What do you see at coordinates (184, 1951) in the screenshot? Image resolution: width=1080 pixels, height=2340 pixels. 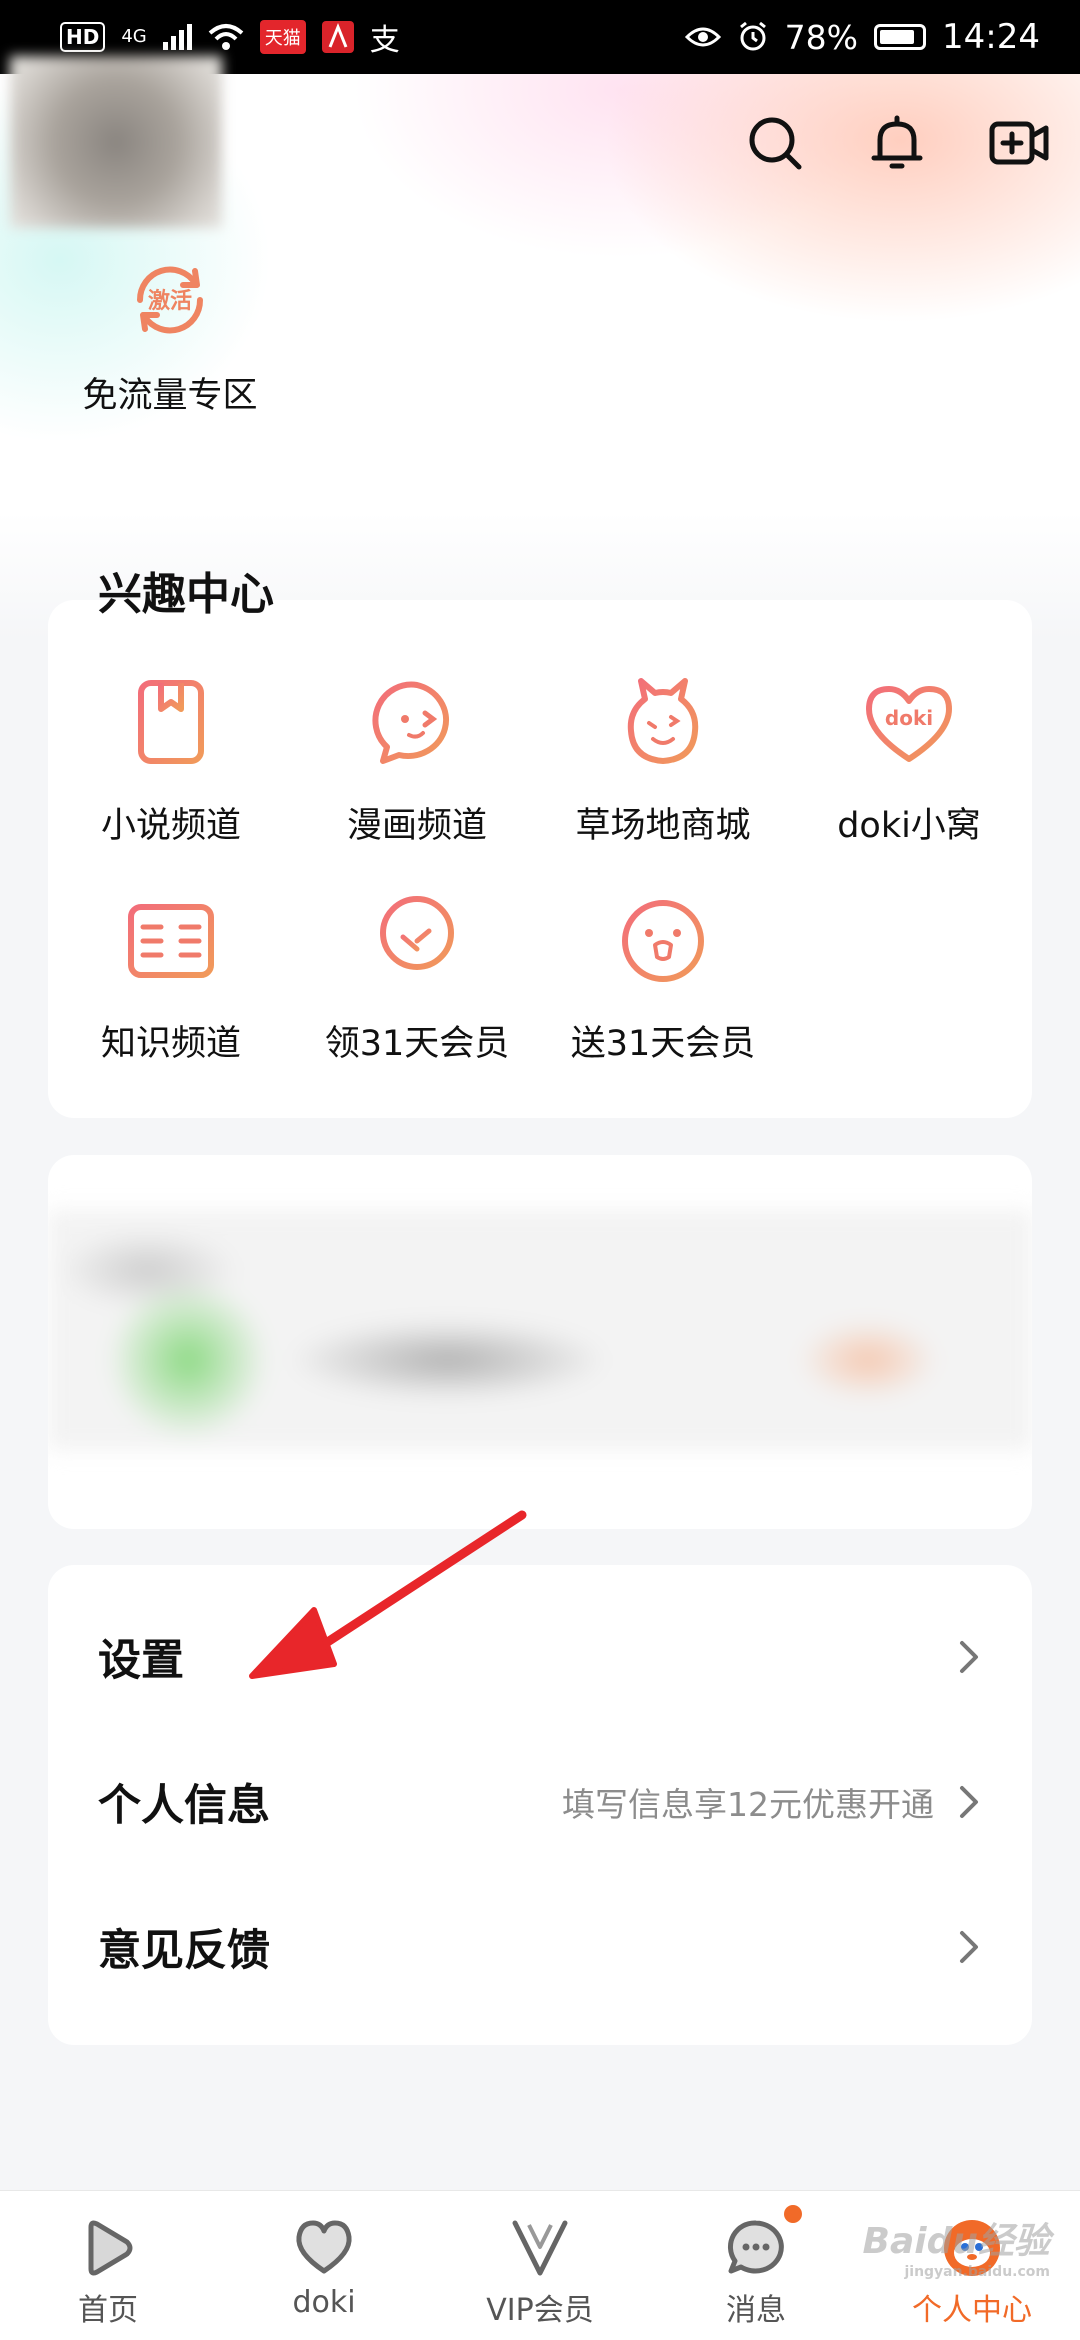 I see `menu-item-label: 意见反馈` at bounding box center [184, 1951].